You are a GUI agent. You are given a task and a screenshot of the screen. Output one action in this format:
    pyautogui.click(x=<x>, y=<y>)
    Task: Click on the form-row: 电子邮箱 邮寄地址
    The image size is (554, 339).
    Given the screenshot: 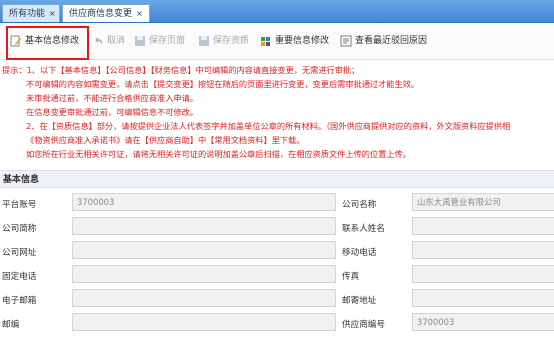 What is the action you would take?
    pyautogui.click(x=277, y=300)
    